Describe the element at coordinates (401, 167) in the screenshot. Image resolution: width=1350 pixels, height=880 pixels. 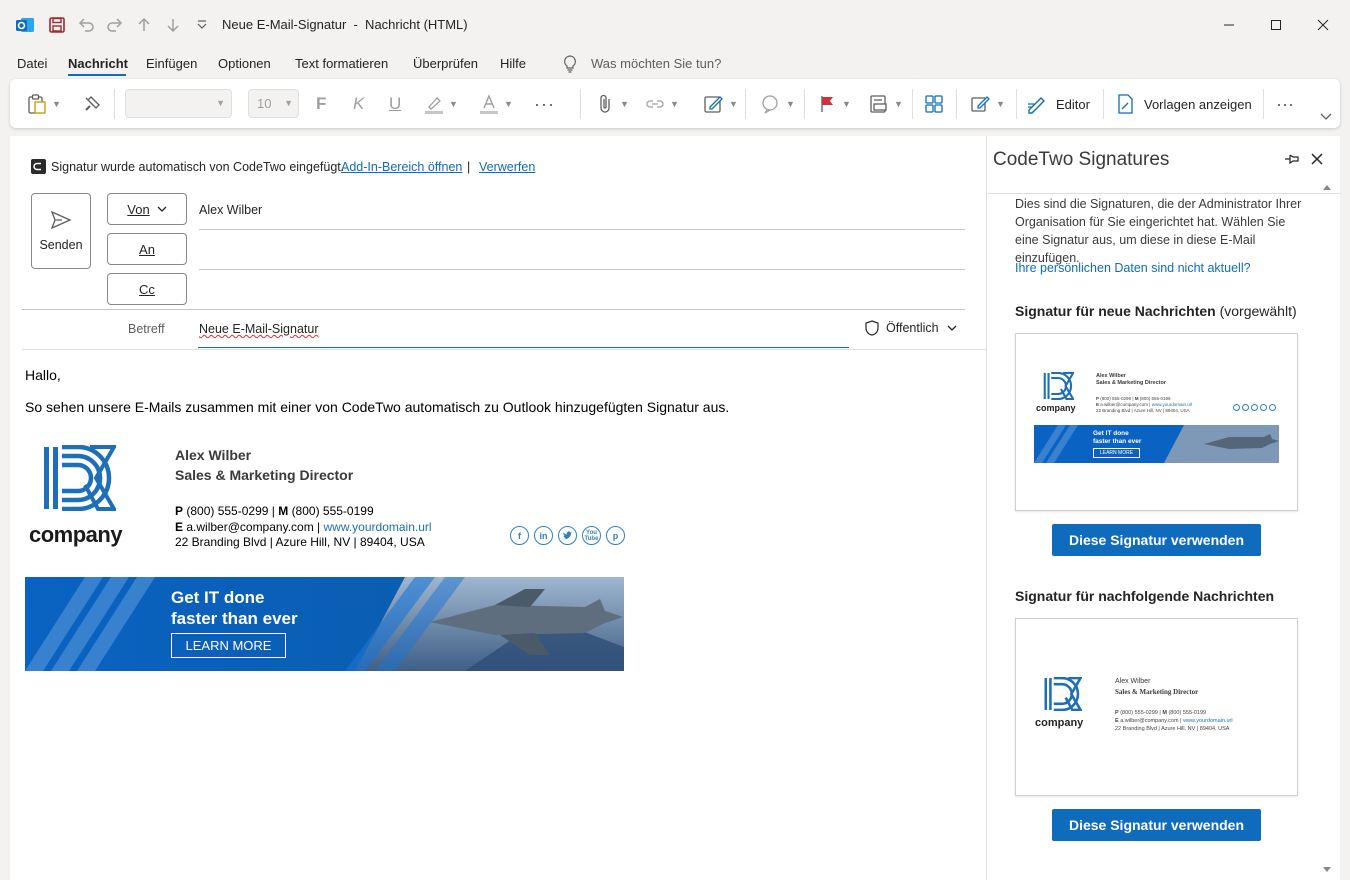
I see `open-addin-link: Add-In-Bereich öffnen` at that location.